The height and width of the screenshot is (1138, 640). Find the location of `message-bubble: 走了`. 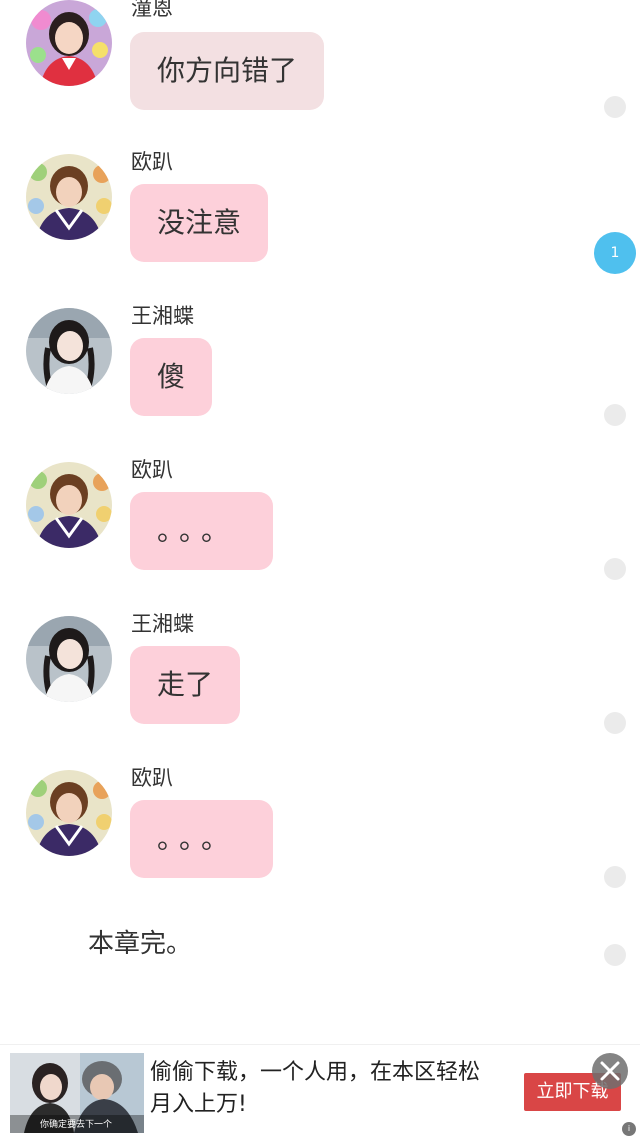

message-bubble: 走了 is located at coordinates (185, 685).